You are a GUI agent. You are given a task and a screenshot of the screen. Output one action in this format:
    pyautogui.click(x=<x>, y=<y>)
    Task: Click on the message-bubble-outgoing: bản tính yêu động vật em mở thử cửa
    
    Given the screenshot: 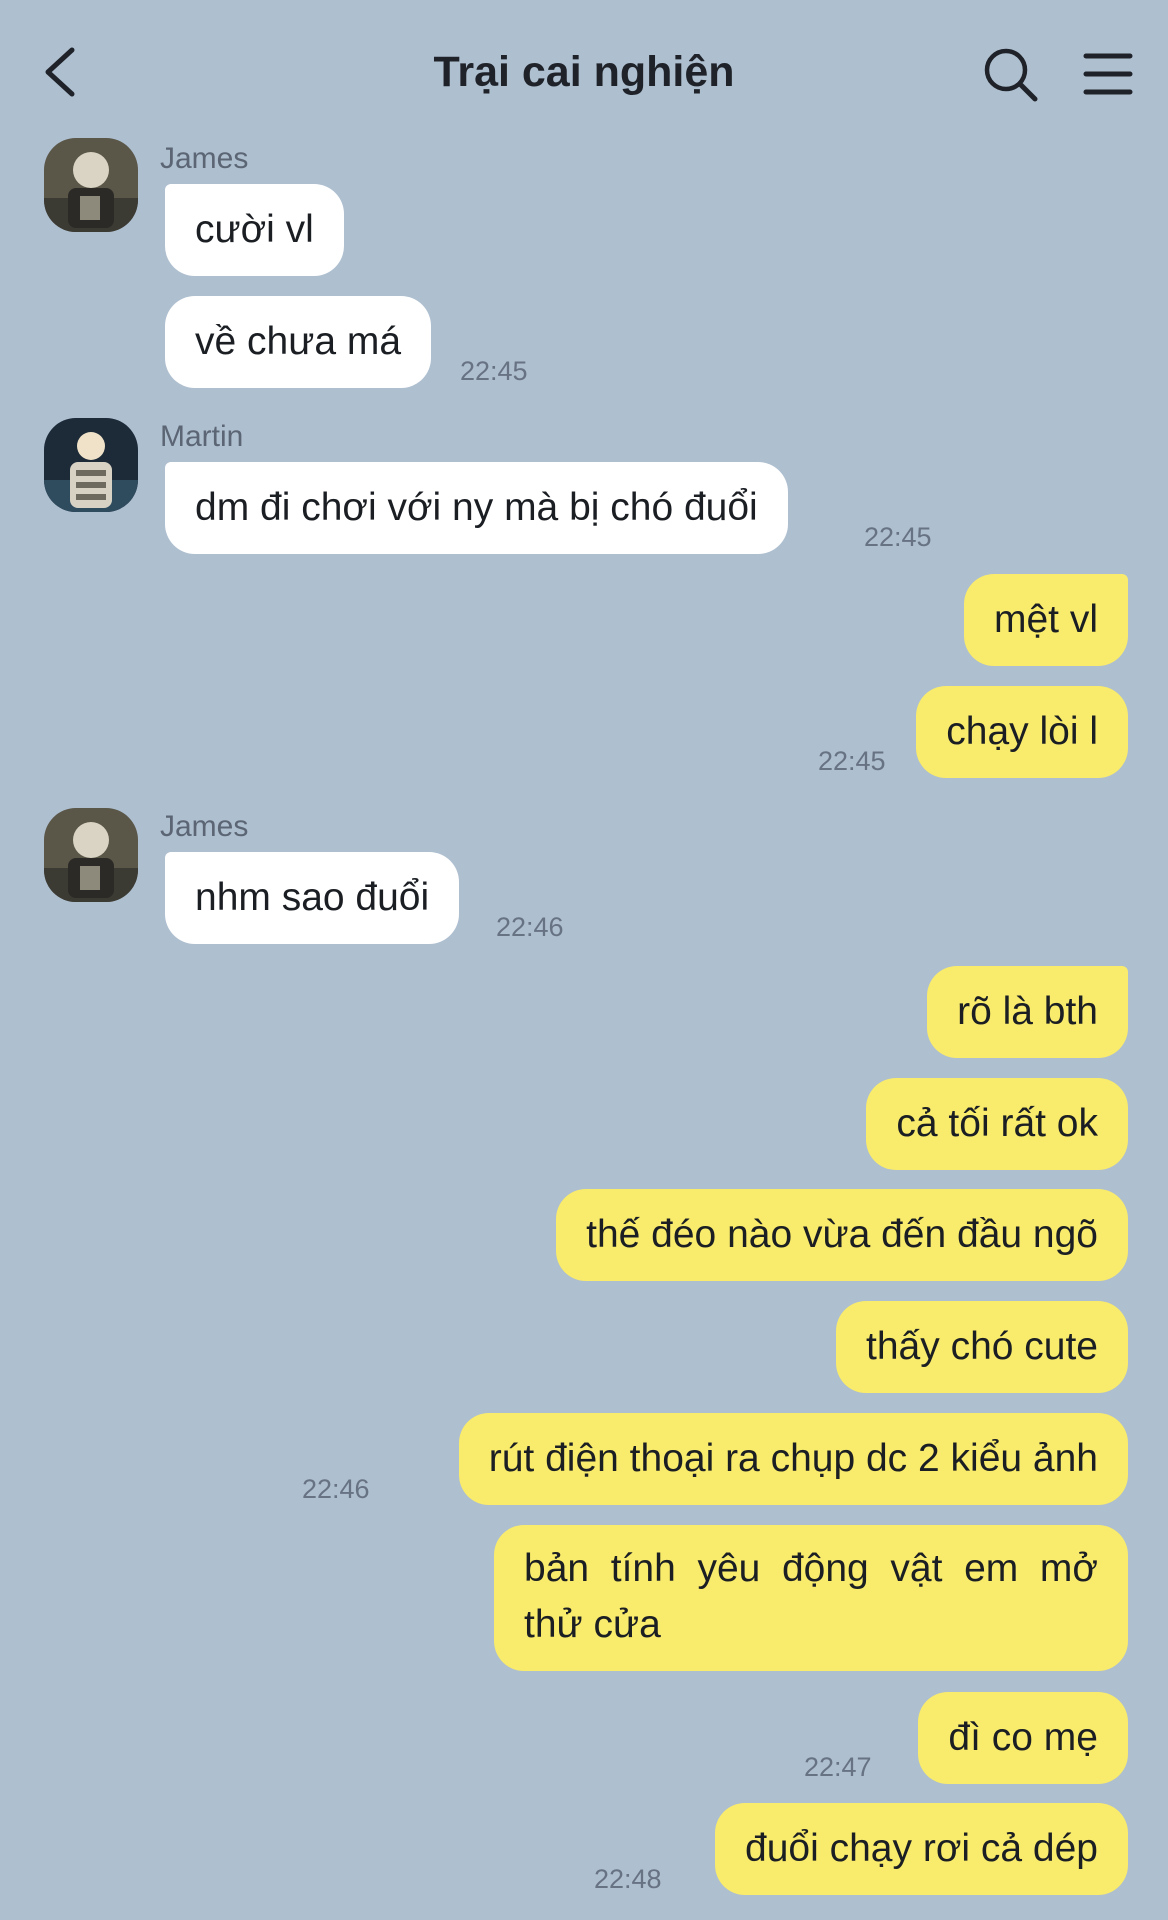 What is the action you would take?
    pyautogui.click(x=811, y=1598)
    